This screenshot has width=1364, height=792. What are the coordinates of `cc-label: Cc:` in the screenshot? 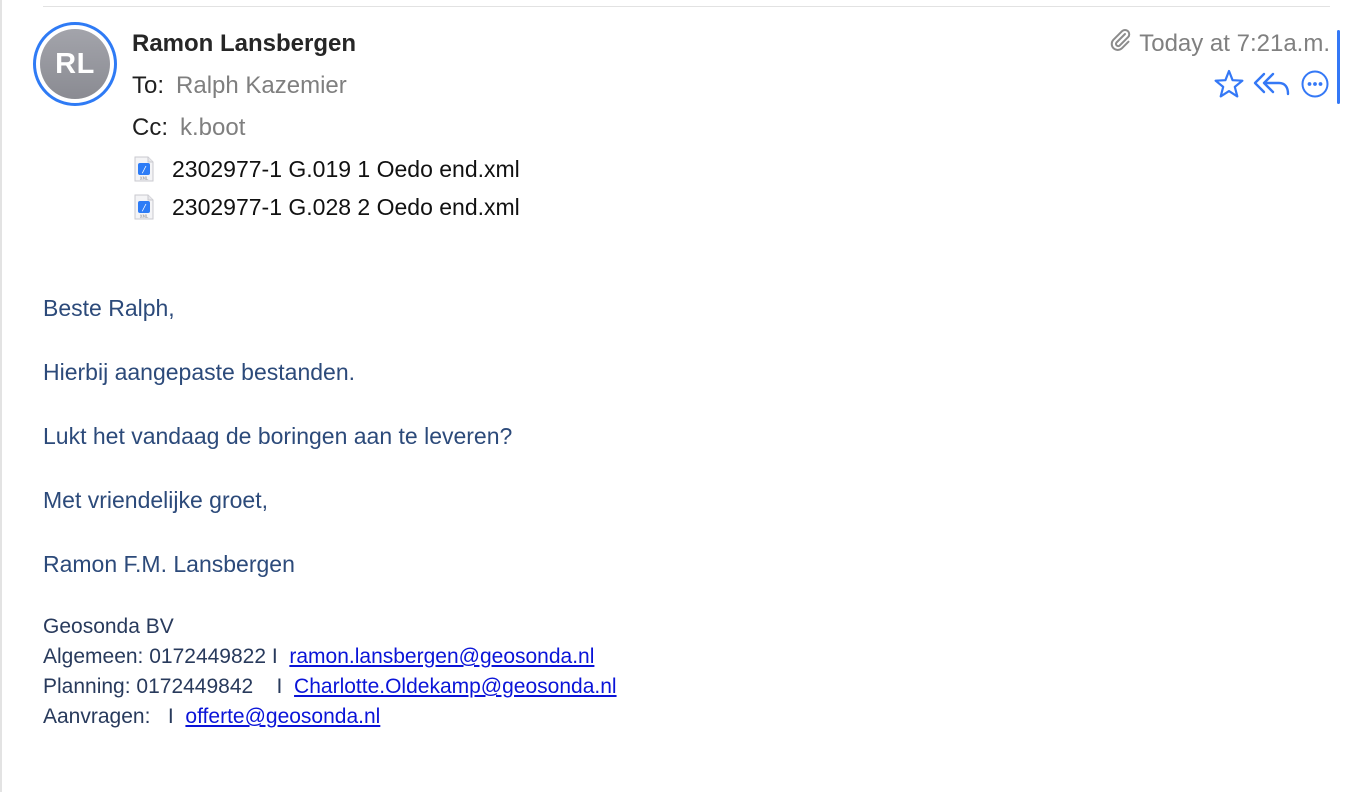 It's located at (150, 127).